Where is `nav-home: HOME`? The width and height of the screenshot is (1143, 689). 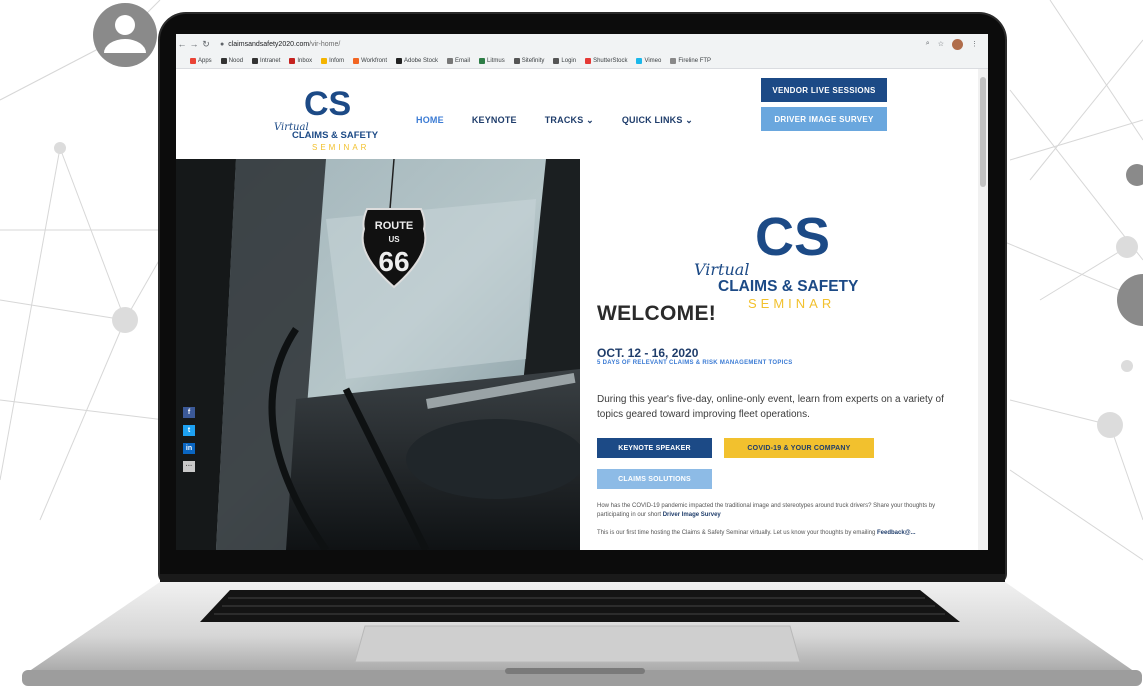
nav-home: HOME is located at coordinates (430, 120).